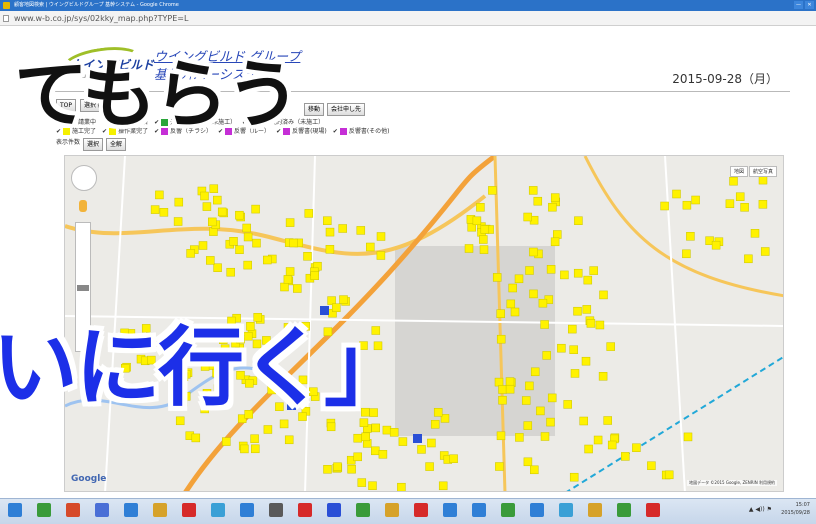 This screenshot has height=524, width=816. Describe the element at coordinates (335, 131) in the screenshot. I see `checkbox-icon: ✔` at that location.